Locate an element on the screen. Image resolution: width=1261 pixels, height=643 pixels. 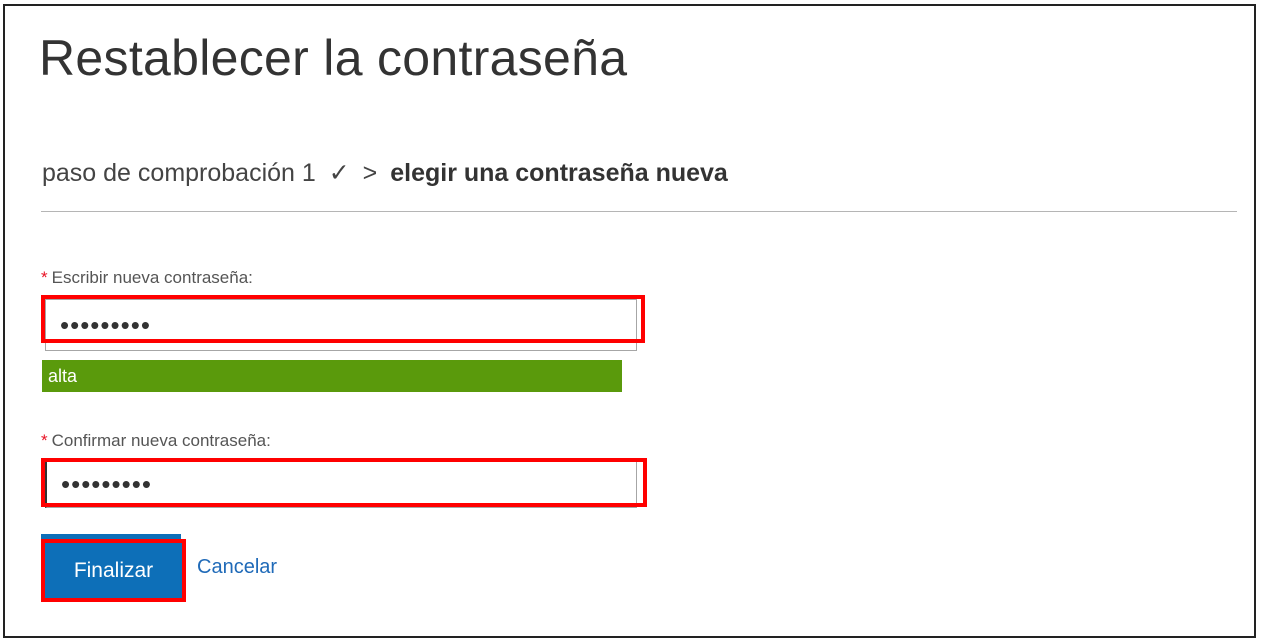
breadcrumb-current-step: elegir una contraseña nueva is located at coordinates (559, 173).